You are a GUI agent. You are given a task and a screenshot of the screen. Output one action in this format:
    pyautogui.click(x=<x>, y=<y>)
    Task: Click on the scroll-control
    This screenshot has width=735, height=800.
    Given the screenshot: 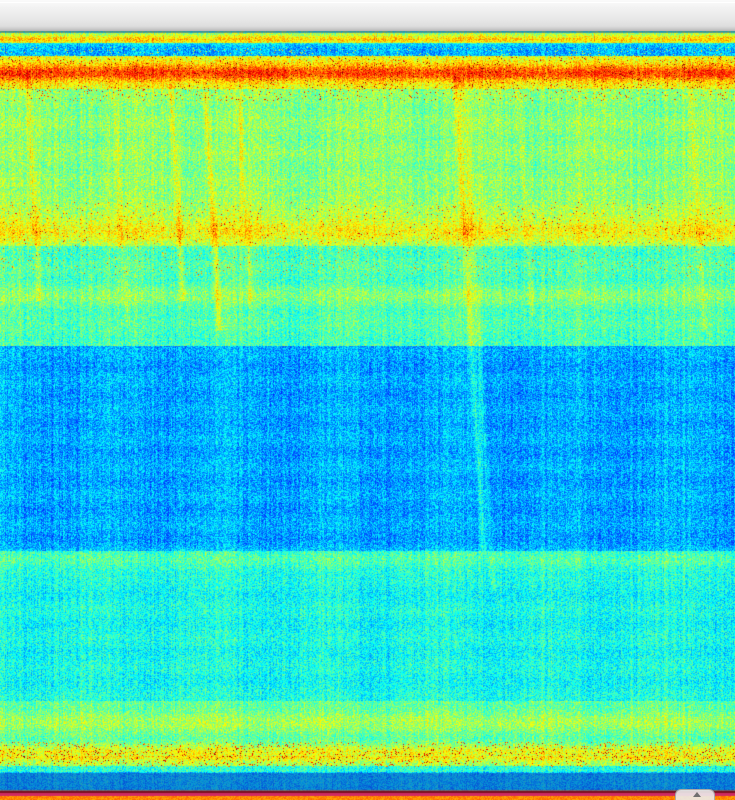 What is the action you would take?
    pyautogui.click(x=695, y=794)
    